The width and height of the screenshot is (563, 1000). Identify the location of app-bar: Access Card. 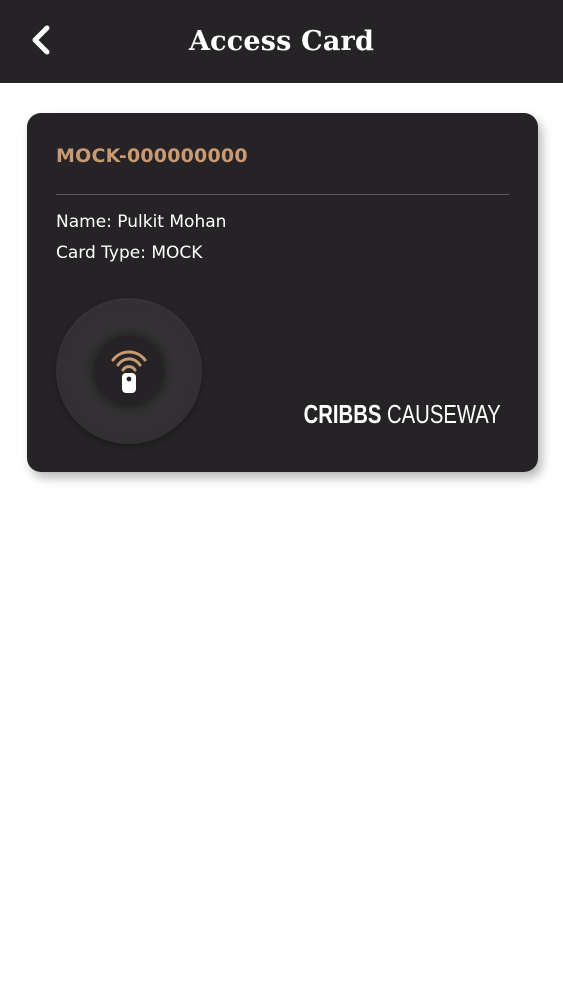
(281, 41).